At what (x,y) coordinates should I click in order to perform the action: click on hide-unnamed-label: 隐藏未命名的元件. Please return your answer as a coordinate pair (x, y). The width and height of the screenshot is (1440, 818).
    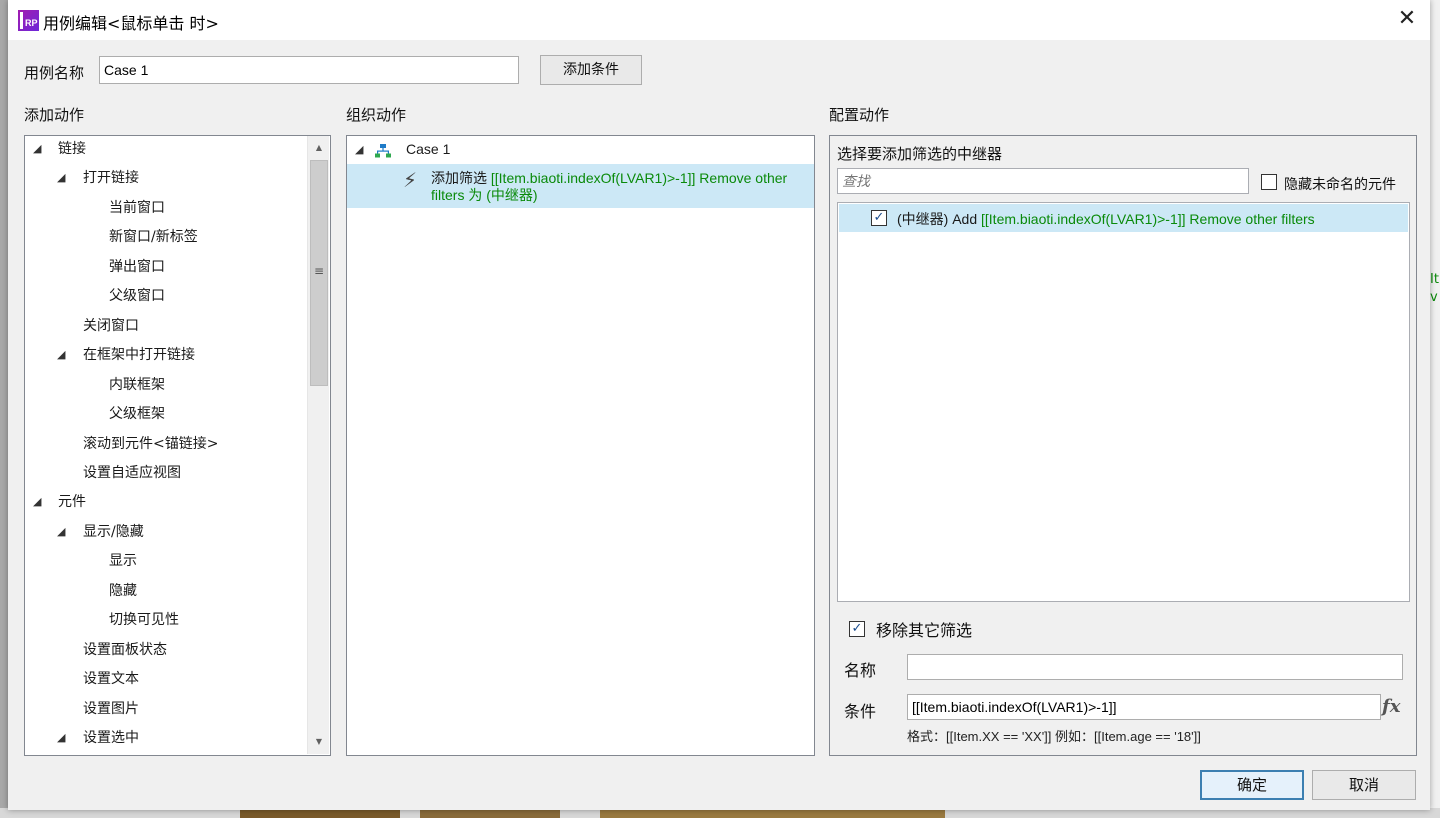
    Looking at the image, I should click on (1340, 185).